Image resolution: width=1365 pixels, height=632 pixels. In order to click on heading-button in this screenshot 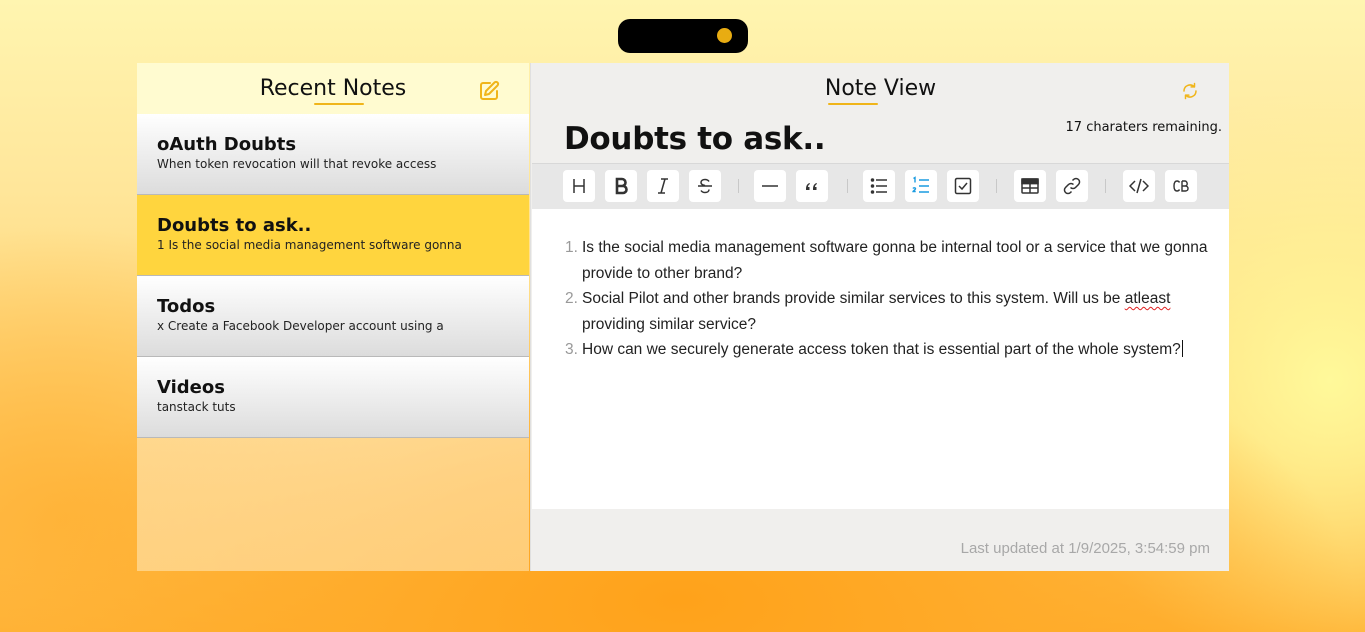, I will do `click(579, 186)`.